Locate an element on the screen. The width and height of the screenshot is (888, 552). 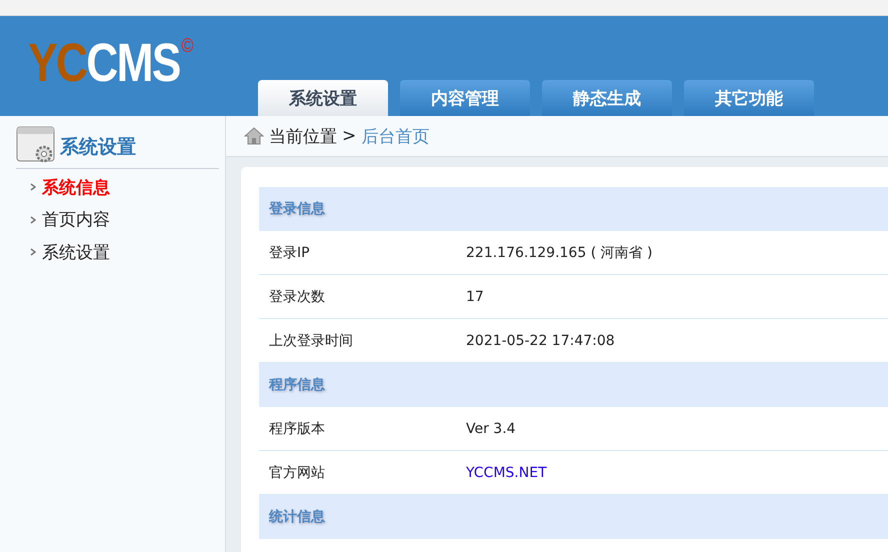
logo: YCCMS© is located at coordinates (110, 63).